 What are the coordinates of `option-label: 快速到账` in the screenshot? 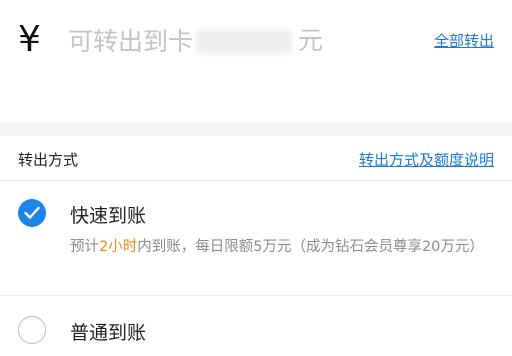 It's located at (108, 216).